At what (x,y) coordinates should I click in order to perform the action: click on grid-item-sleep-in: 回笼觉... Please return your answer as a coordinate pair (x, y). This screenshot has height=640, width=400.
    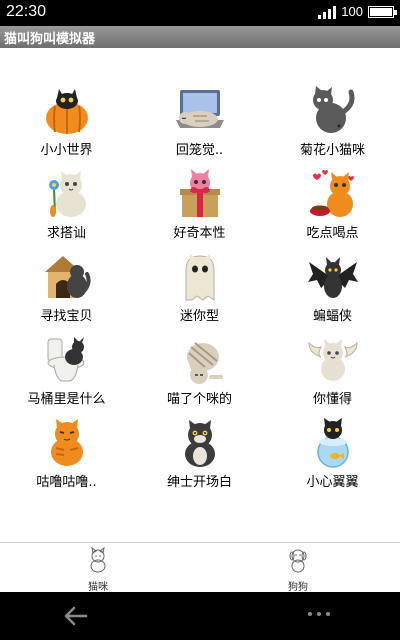
    Looking at the image, I should click on (199, 123).